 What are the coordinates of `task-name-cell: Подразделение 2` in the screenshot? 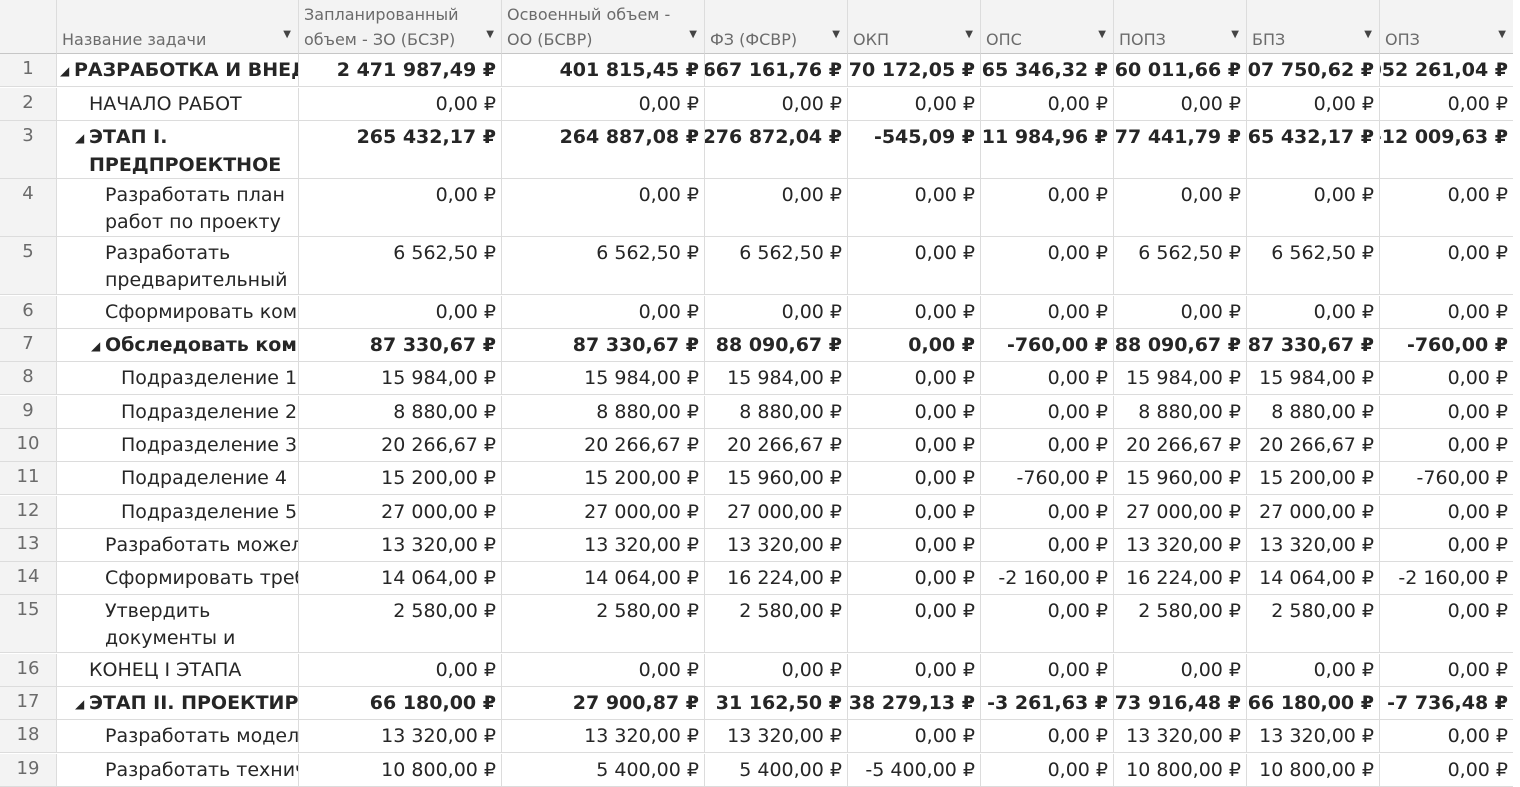 It's located at (178, 412).